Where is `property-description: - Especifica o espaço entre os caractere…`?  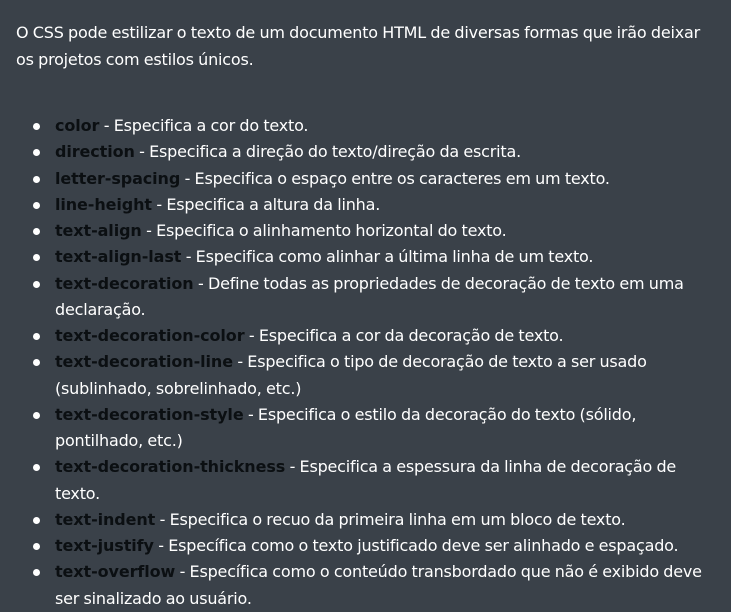 property-description: - Especifica o espaço entre os caractere… is located at coordinates (395, 178).